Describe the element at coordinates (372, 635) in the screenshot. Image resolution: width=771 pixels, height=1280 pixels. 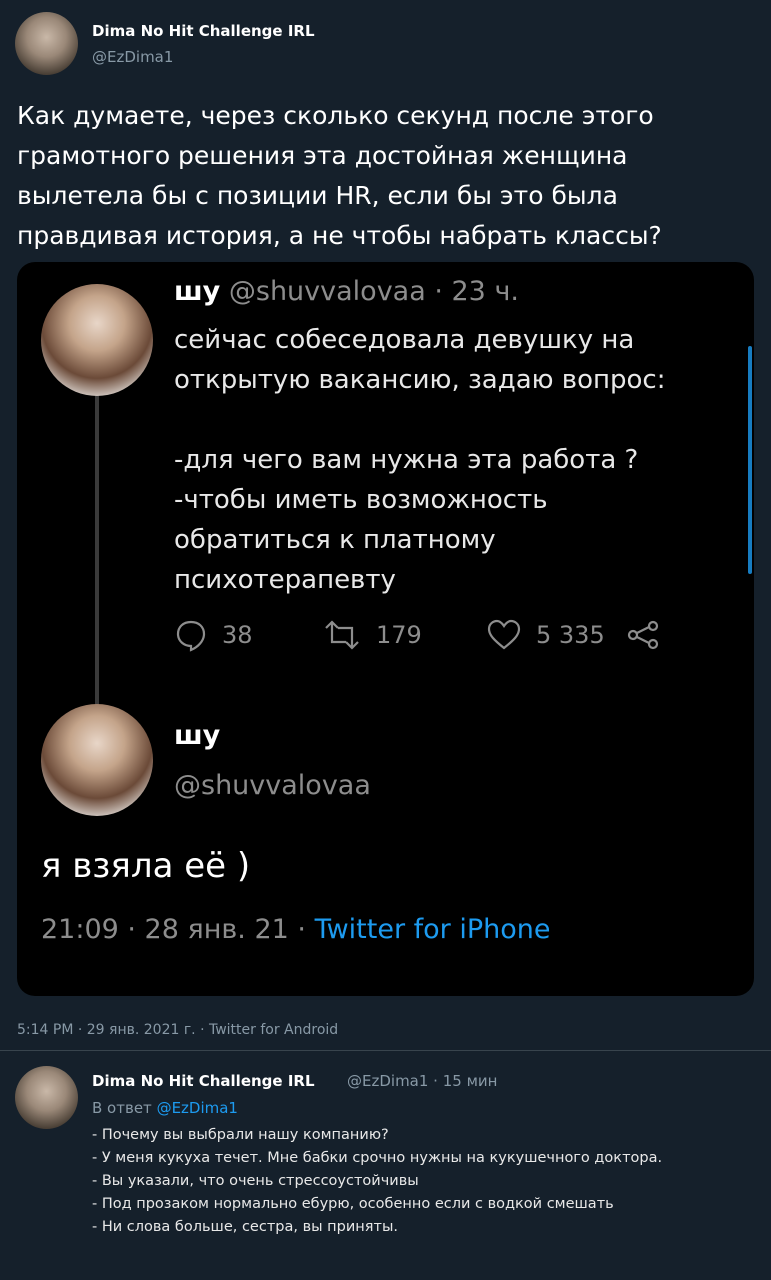
I see `retweet-action: 179` at that location.